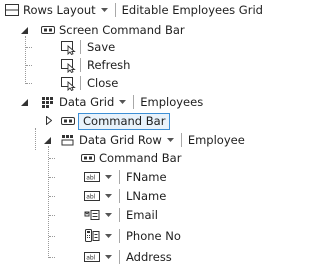  I want to click on tree-node-screen-command-bar: Screen Command Bar, so click(112, 30).